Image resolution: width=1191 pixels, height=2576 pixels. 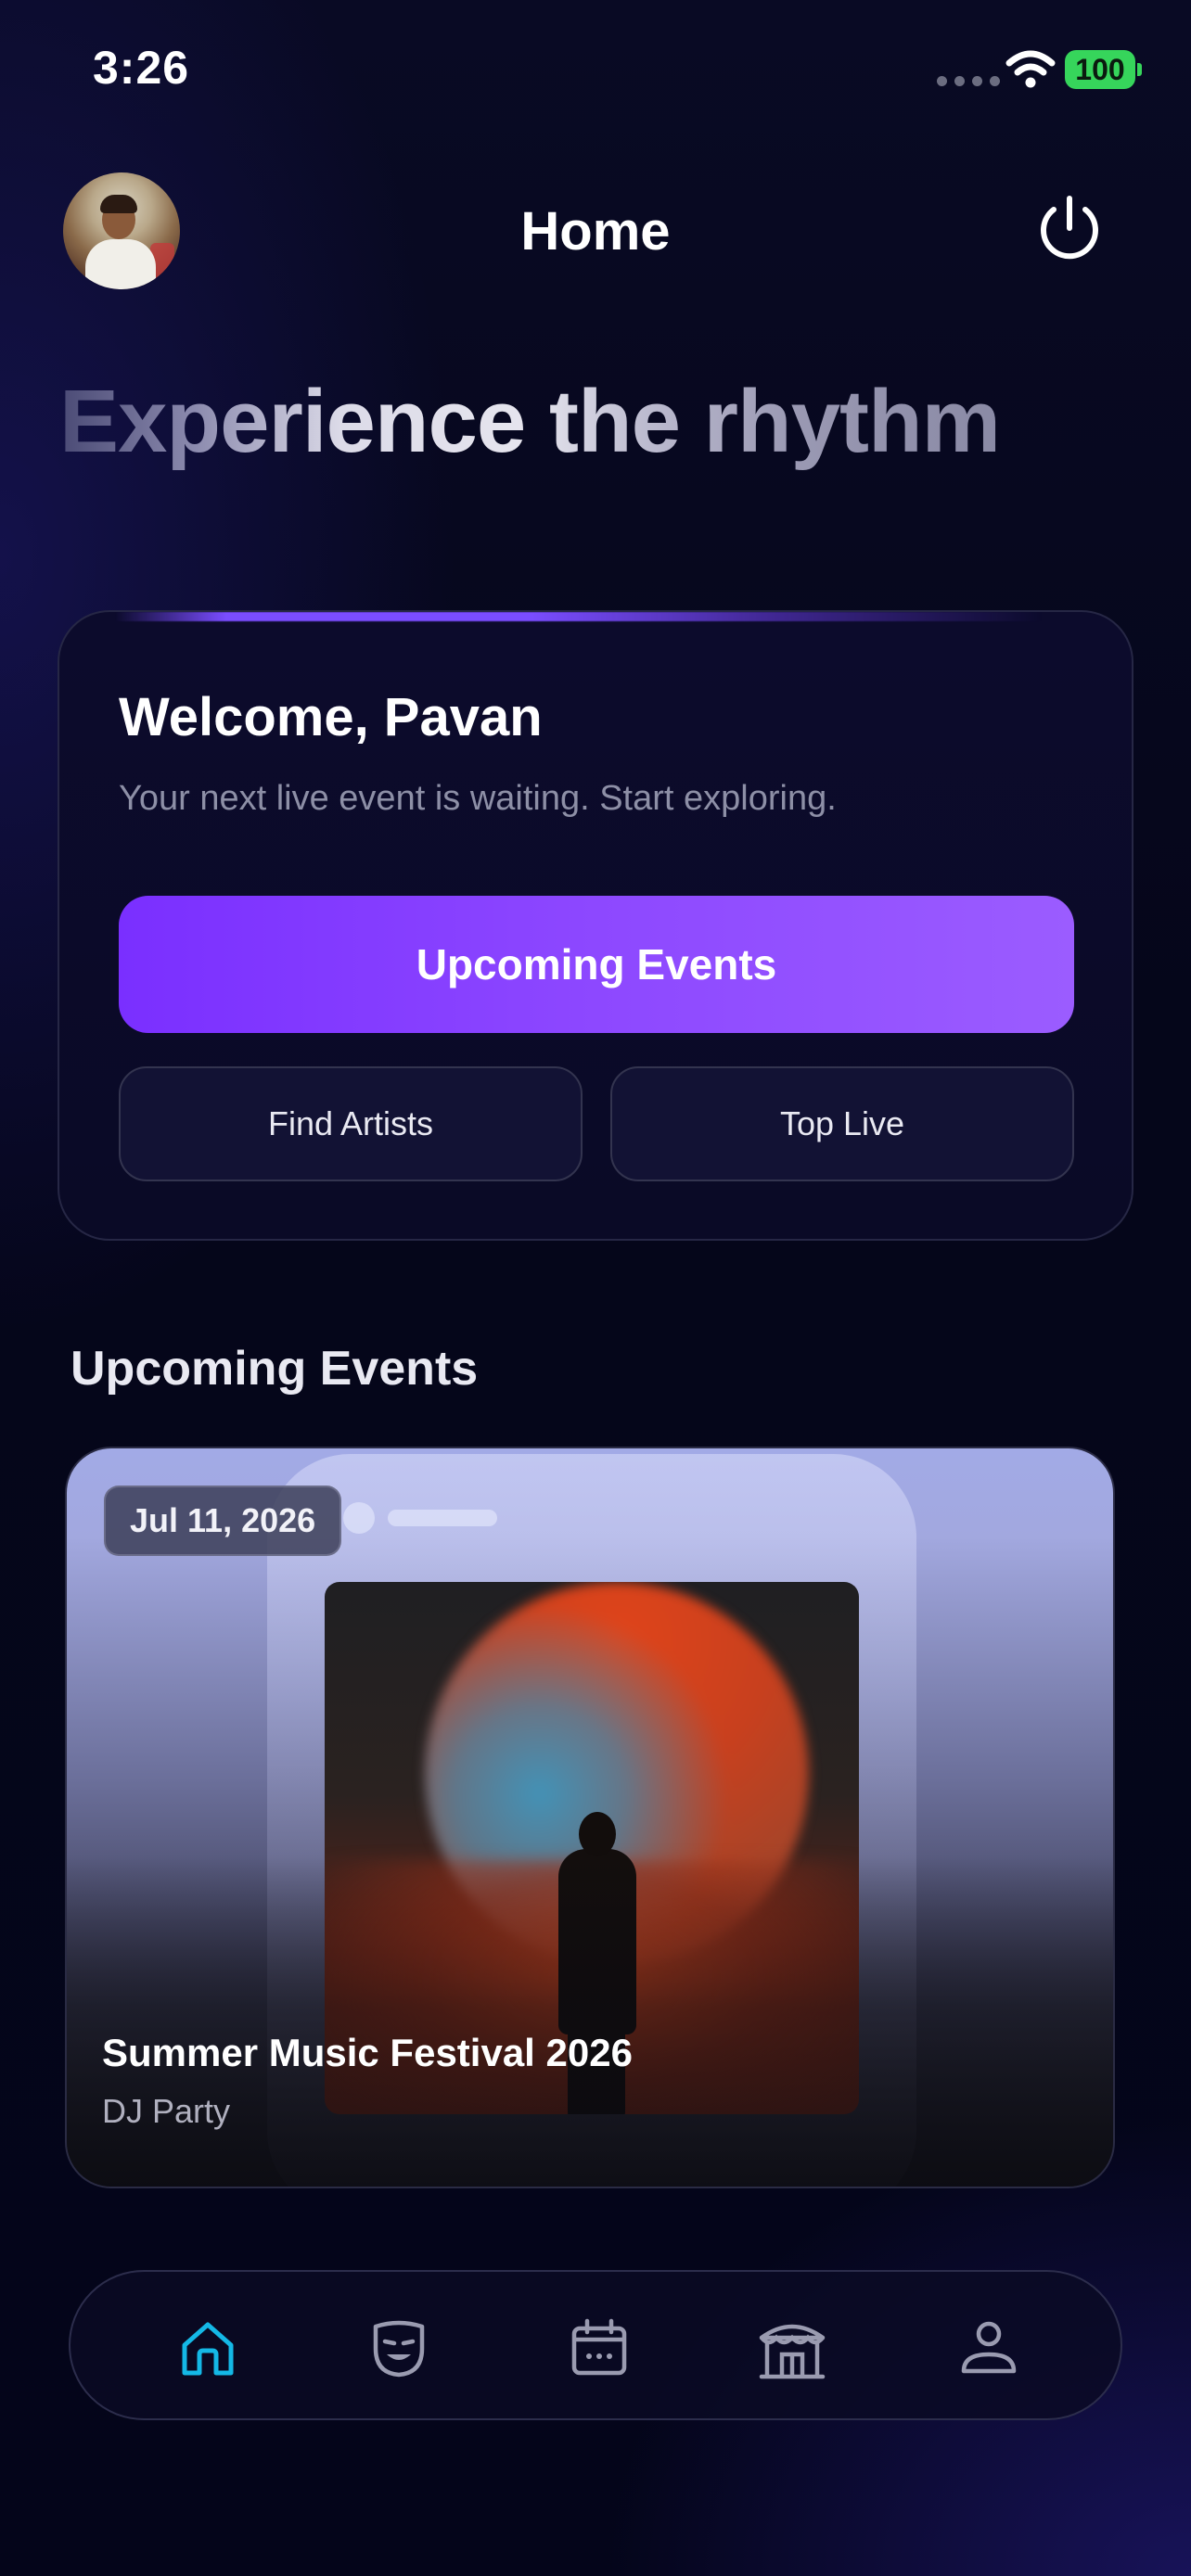 I want to click on nav-calendar, so click(x=599, y=2348).